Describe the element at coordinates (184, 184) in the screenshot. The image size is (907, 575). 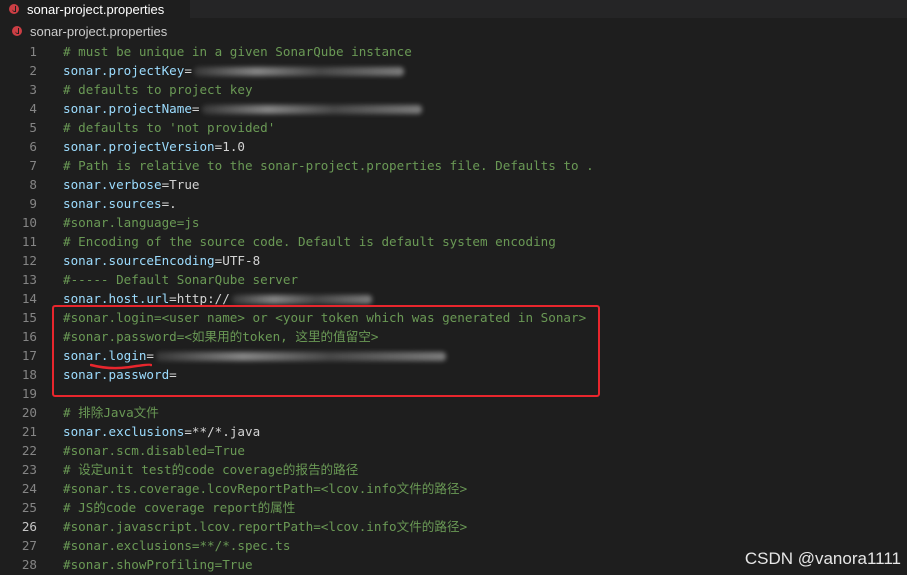
I see `property-value: True` at that location.